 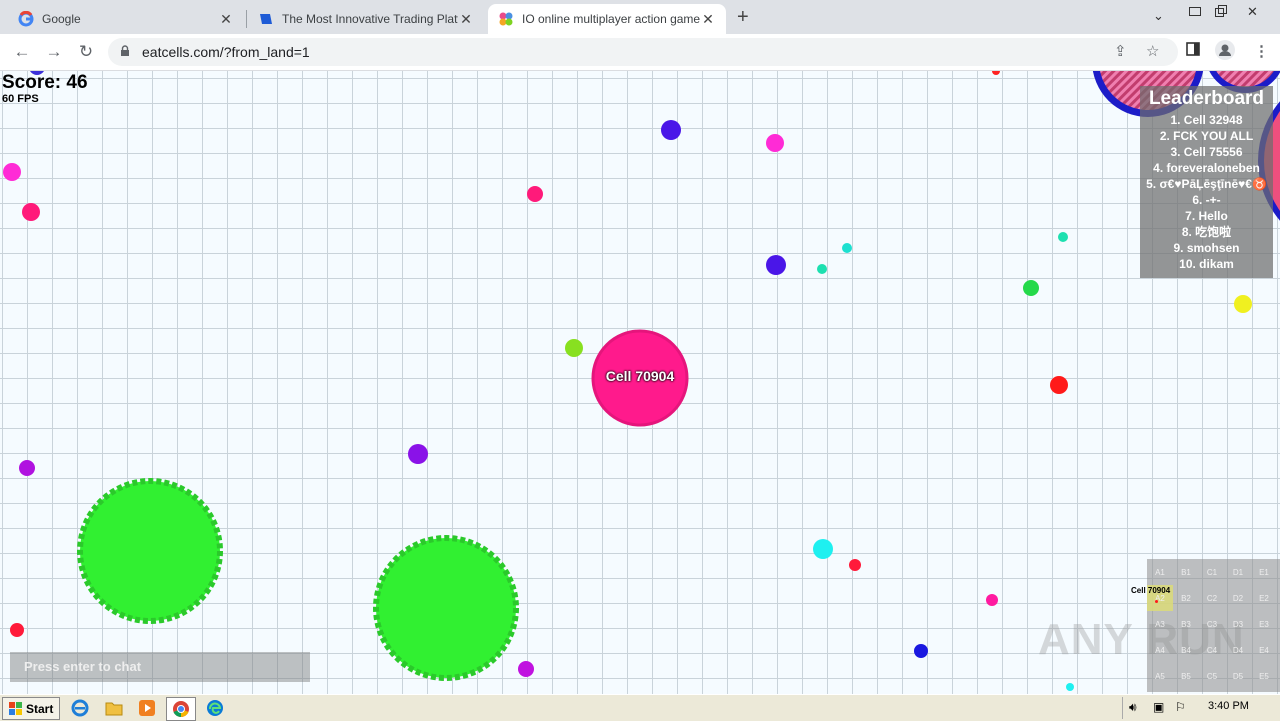 What do you see at coordinates (1264, 624) in the screenshot?
I see `minimap-cell: E3` at bounding box center [1264, 624].